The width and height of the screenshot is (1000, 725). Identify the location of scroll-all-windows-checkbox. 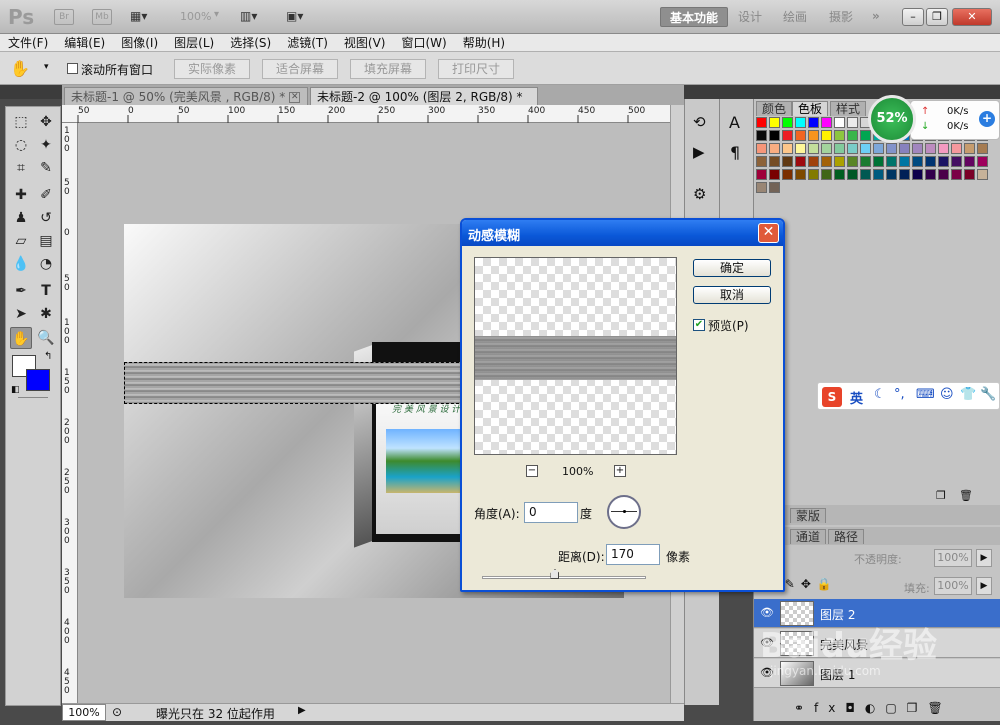
(72, 68).